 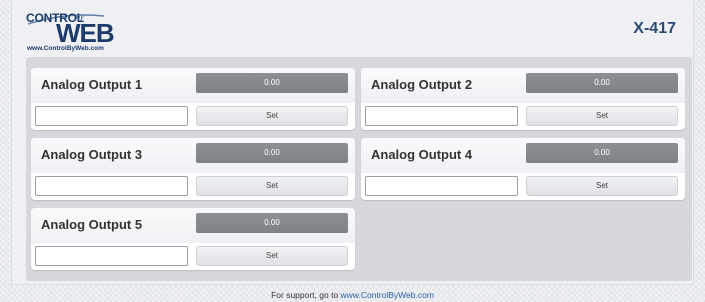 What do you see at coordinates (92, 154) in the screenshot?
I see `output-label: Analog Output 3` at bounding box center [92, 154].